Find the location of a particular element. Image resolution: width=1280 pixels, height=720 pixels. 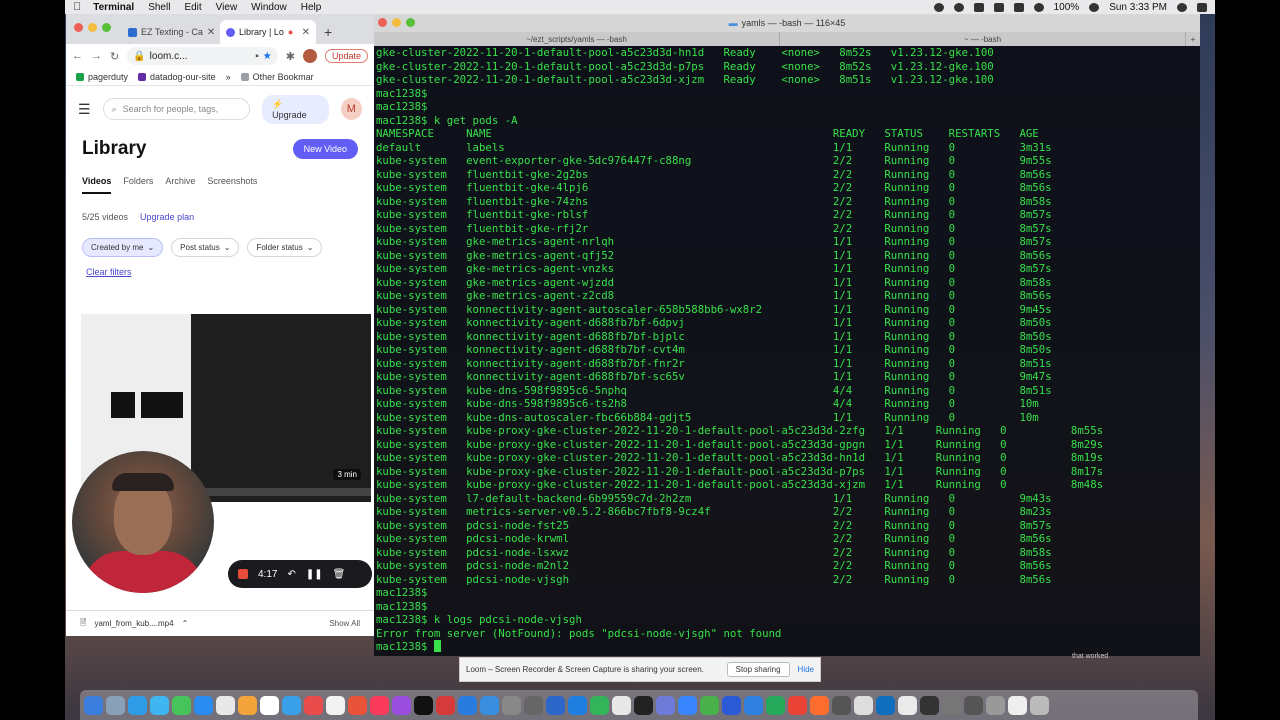

profile-avatar is located at coordinates (309, 56).